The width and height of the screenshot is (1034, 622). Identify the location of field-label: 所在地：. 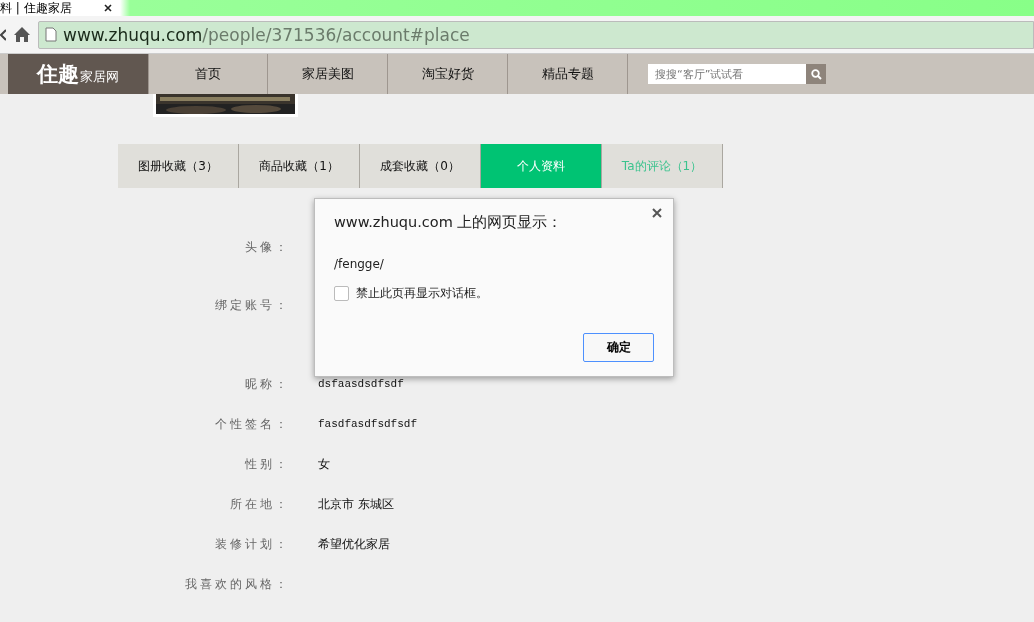
(259, 504).